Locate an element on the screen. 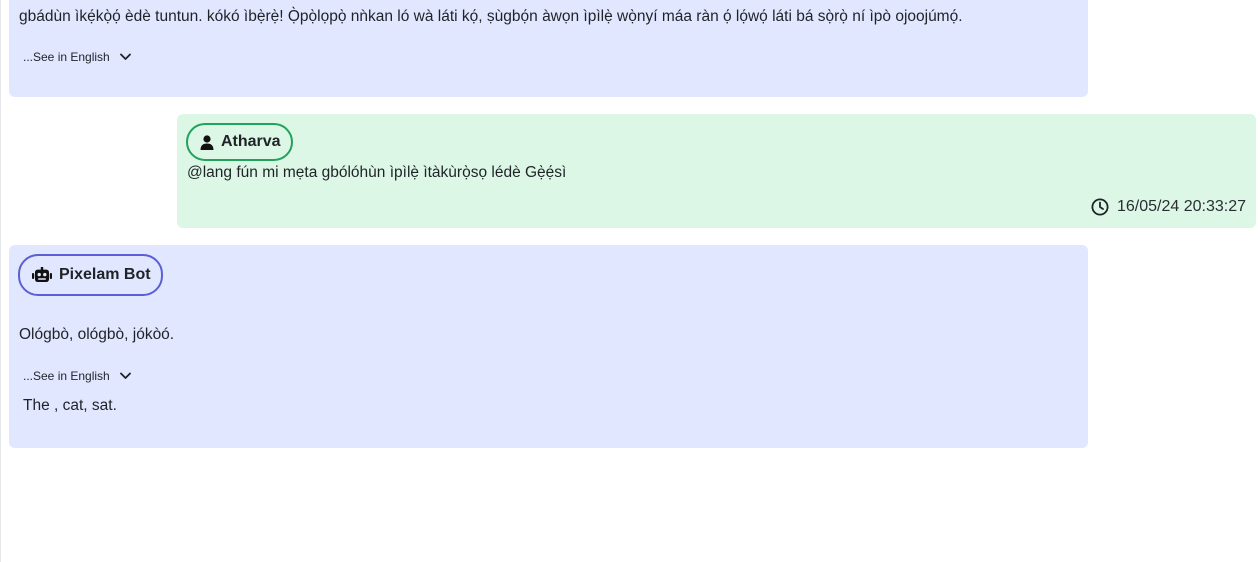 This screenshot has width=1260, height=562. author-name: Pixelam Bot is located at coordinates (105, 274).